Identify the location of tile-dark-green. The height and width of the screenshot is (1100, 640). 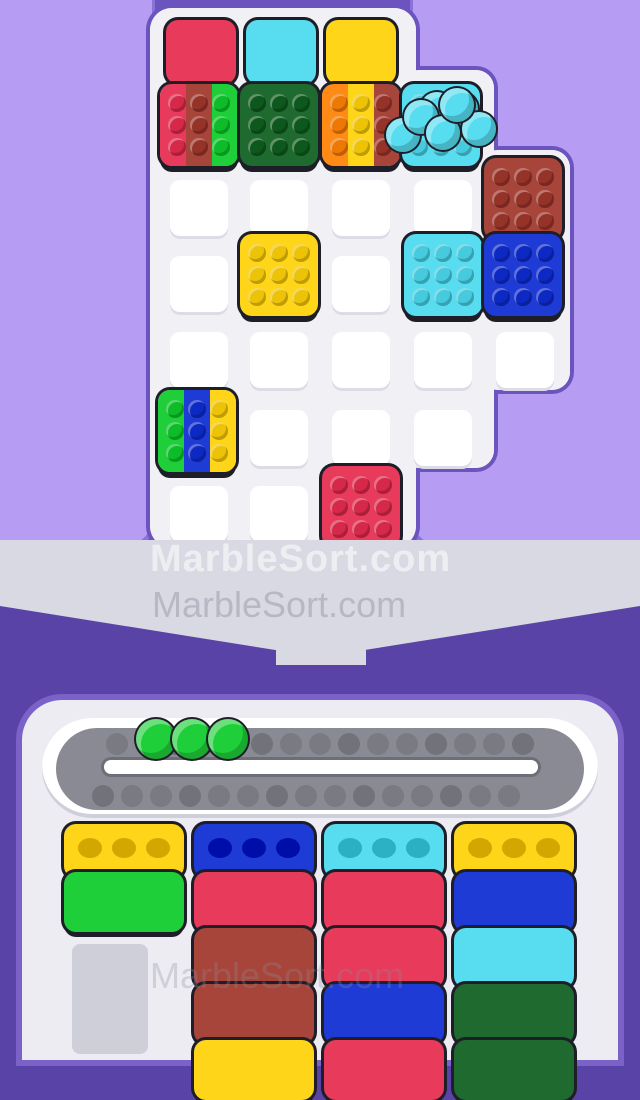
(279, 125).